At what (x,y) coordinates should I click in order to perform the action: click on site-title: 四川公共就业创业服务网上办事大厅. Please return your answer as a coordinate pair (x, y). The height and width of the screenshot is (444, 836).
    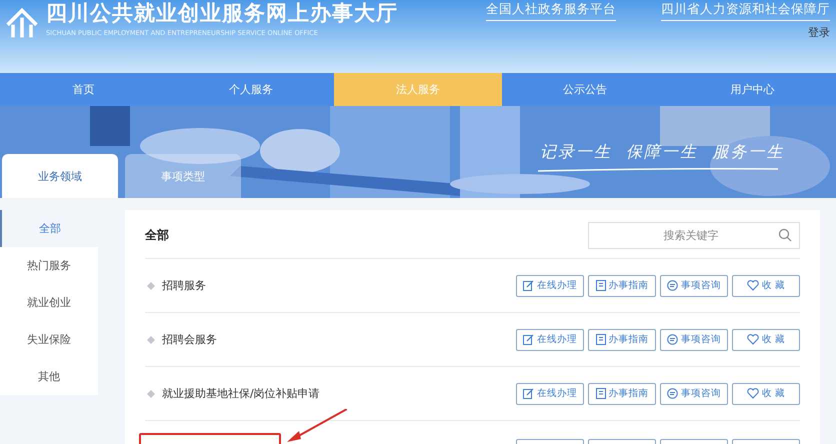
    Looking at the image, I should click on (222, 13).